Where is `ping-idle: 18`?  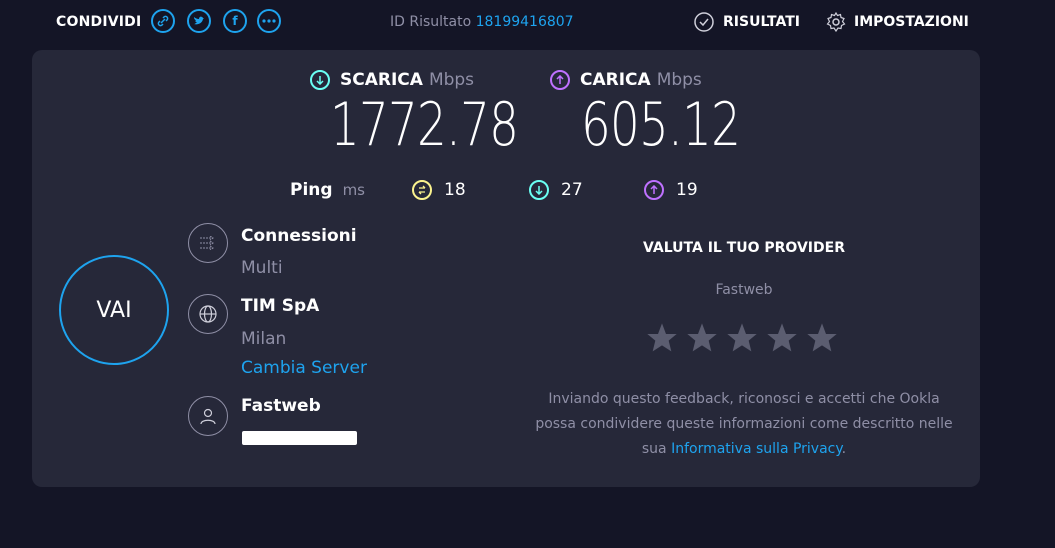
ping-idle: 18 is located at coordinates (439, 190).